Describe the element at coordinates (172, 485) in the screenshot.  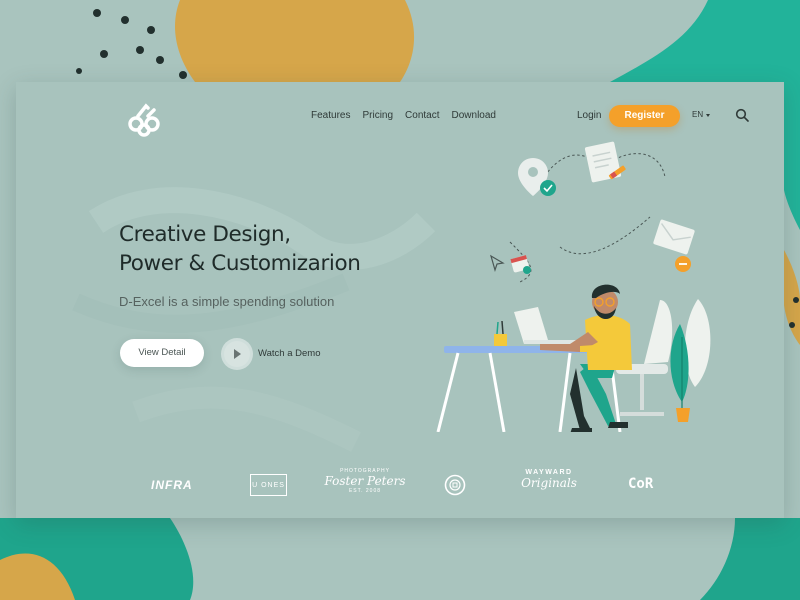
I see `brand-infra: INFRA` at that location.